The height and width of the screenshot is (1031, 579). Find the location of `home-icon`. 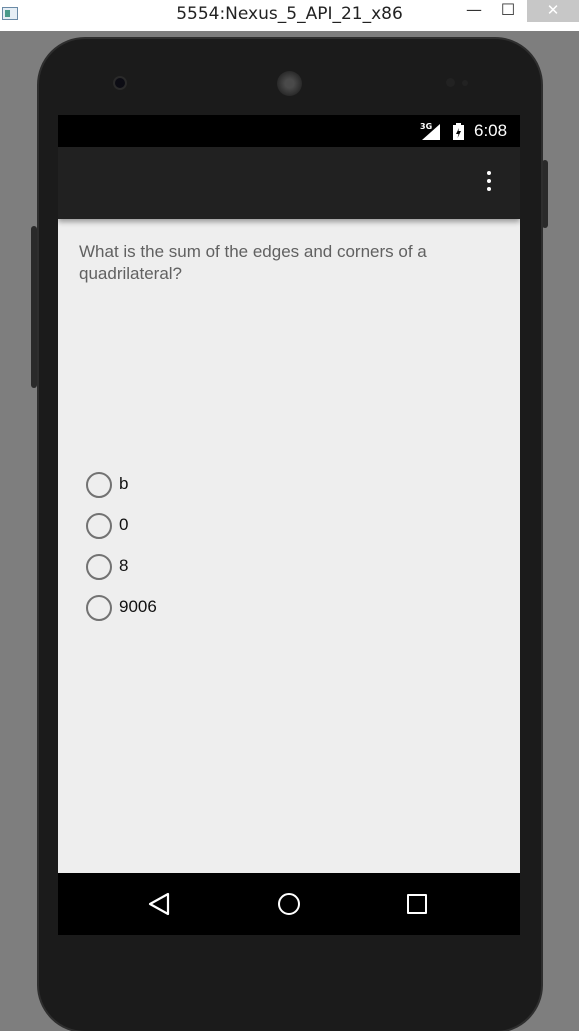

home-icon is located at coordinates (289, 904).